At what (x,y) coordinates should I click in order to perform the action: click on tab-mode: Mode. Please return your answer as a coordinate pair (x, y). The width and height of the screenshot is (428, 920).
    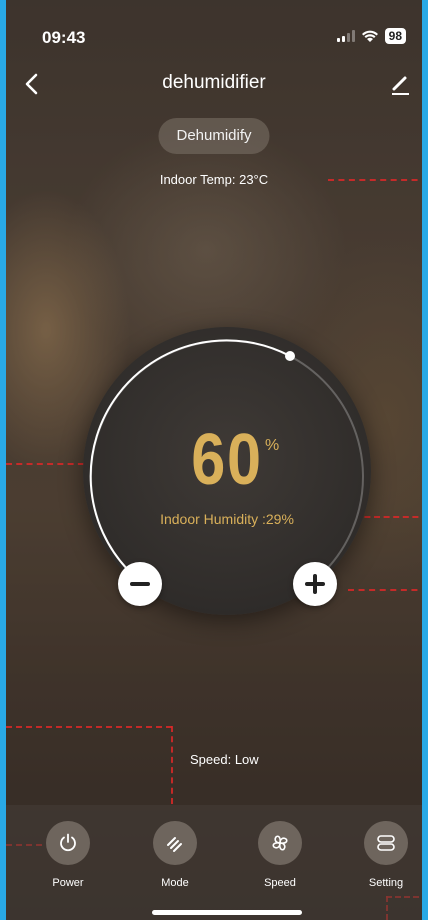
    Looking at the image, I should click on (175, 855).